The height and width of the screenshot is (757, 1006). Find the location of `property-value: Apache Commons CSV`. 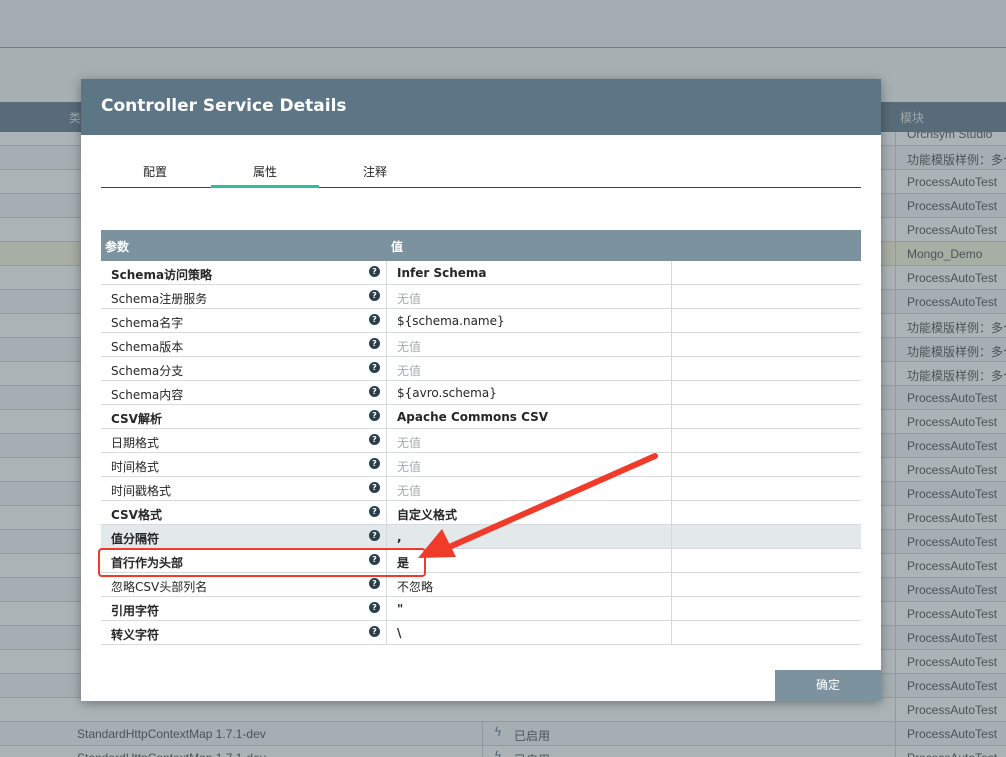

property-value: Apache Commons CSV is located at coordinates (473, 417).